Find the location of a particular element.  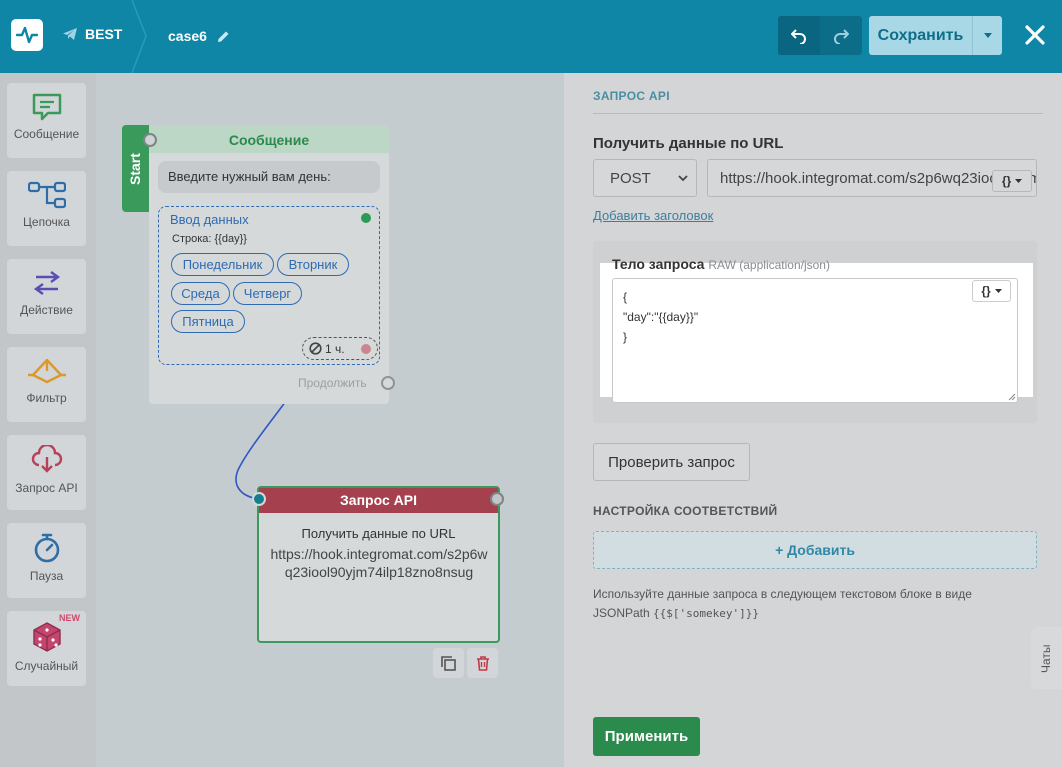

breadcrumb-separator is located at coordinates (139, 36).